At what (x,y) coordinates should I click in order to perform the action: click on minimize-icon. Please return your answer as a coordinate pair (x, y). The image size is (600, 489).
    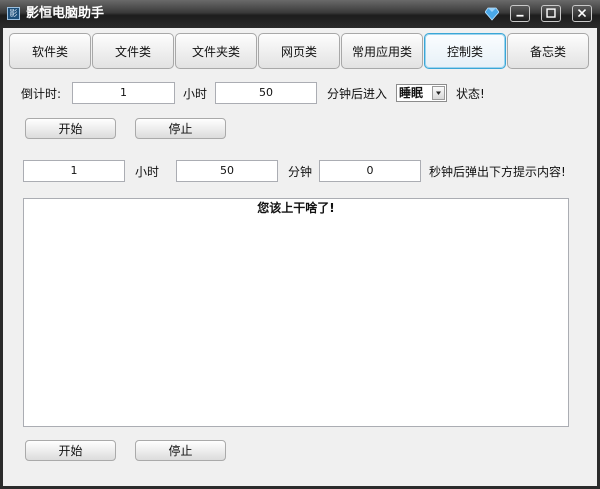
    Looking at the image, I should click on (520, 15).